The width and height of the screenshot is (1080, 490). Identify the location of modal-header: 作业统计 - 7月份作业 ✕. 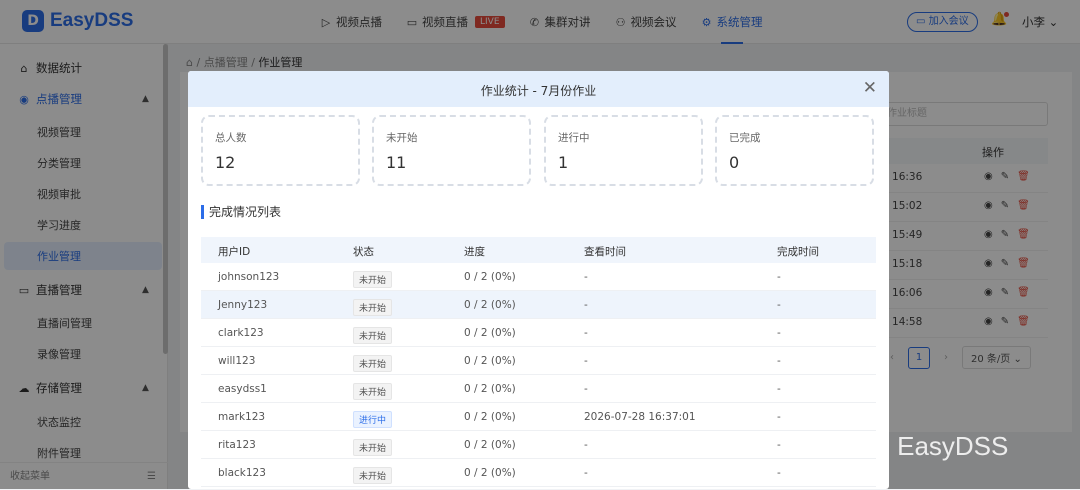
(538, 89).